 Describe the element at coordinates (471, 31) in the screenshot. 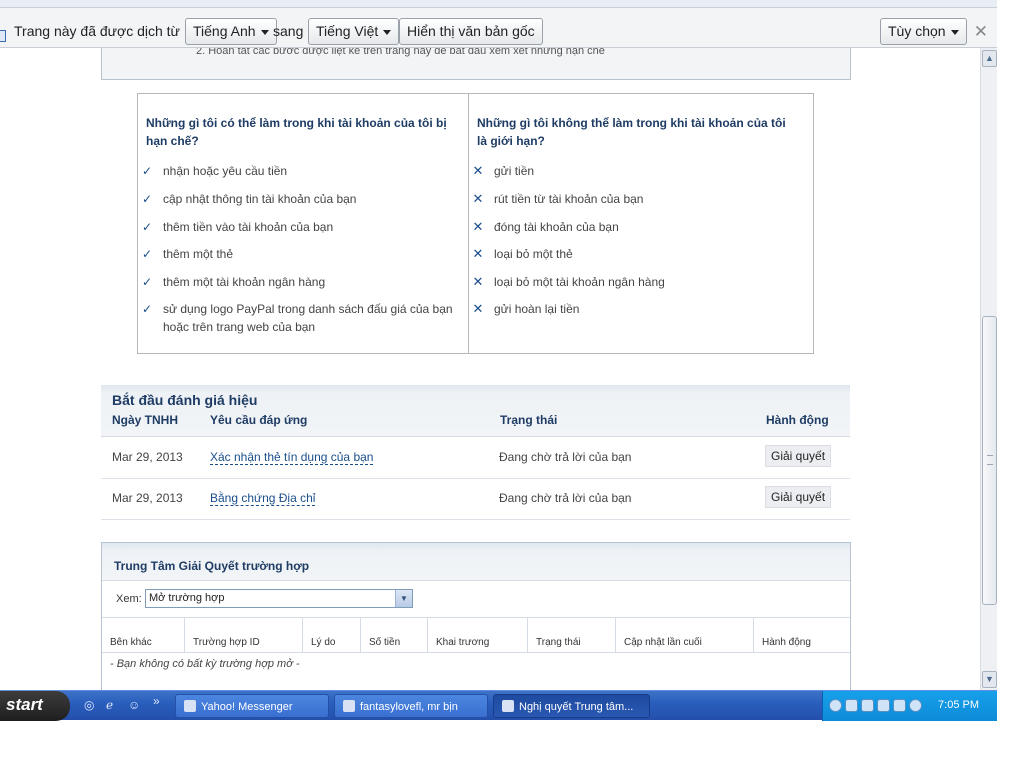

I see `show-original-button: Hiển thị văn bản gốc` at that location.